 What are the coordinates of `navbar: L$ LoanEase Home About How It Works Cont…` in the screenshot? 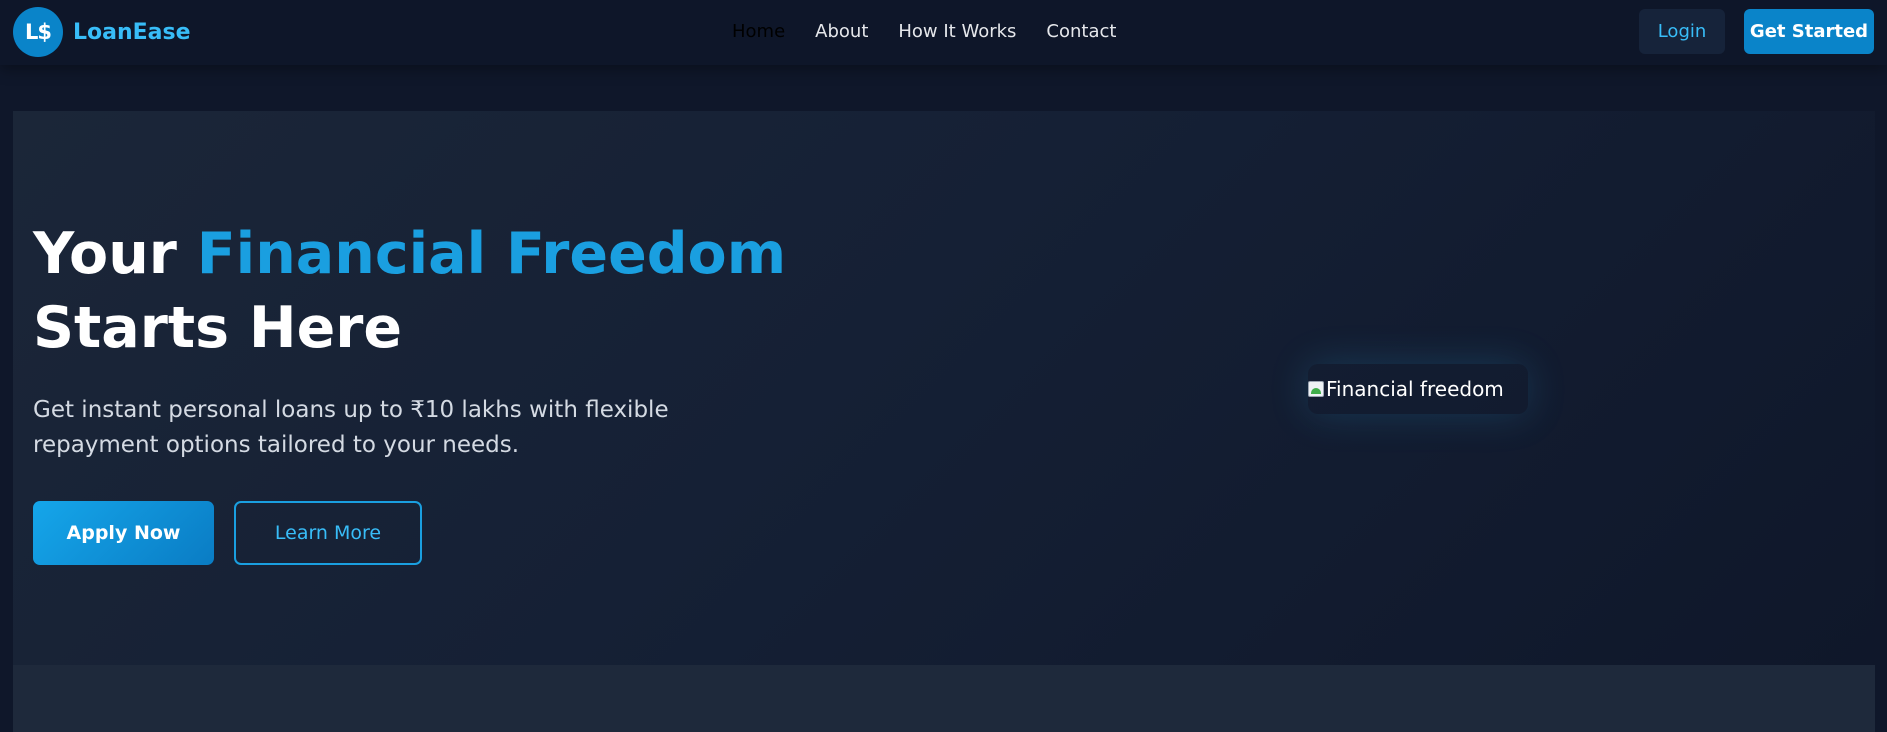 It's located at (943, 32).